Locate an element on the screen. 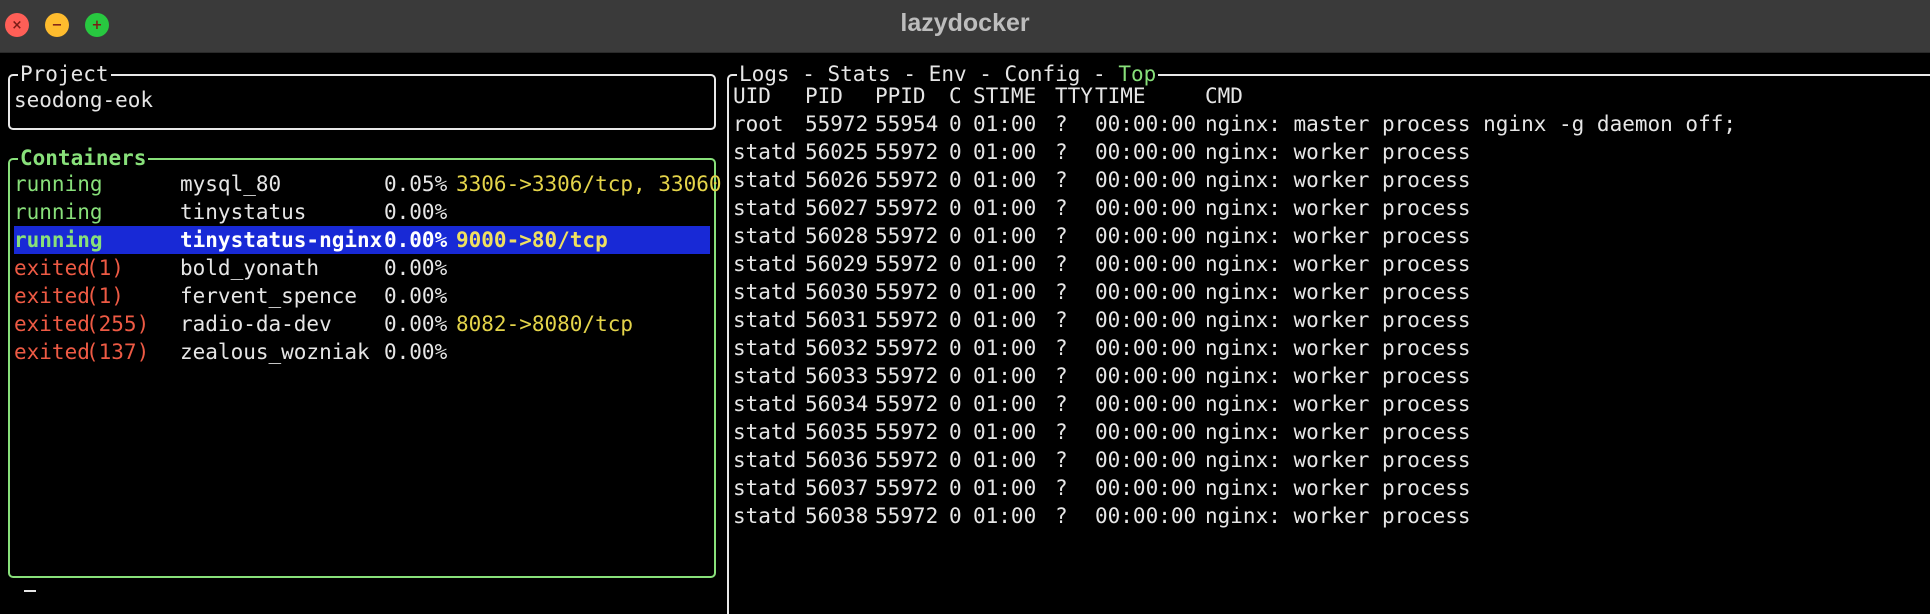 The height and width of the screenshot is (614, 1930). container-name: radio-da-dev is located at coordinates (256, 324).